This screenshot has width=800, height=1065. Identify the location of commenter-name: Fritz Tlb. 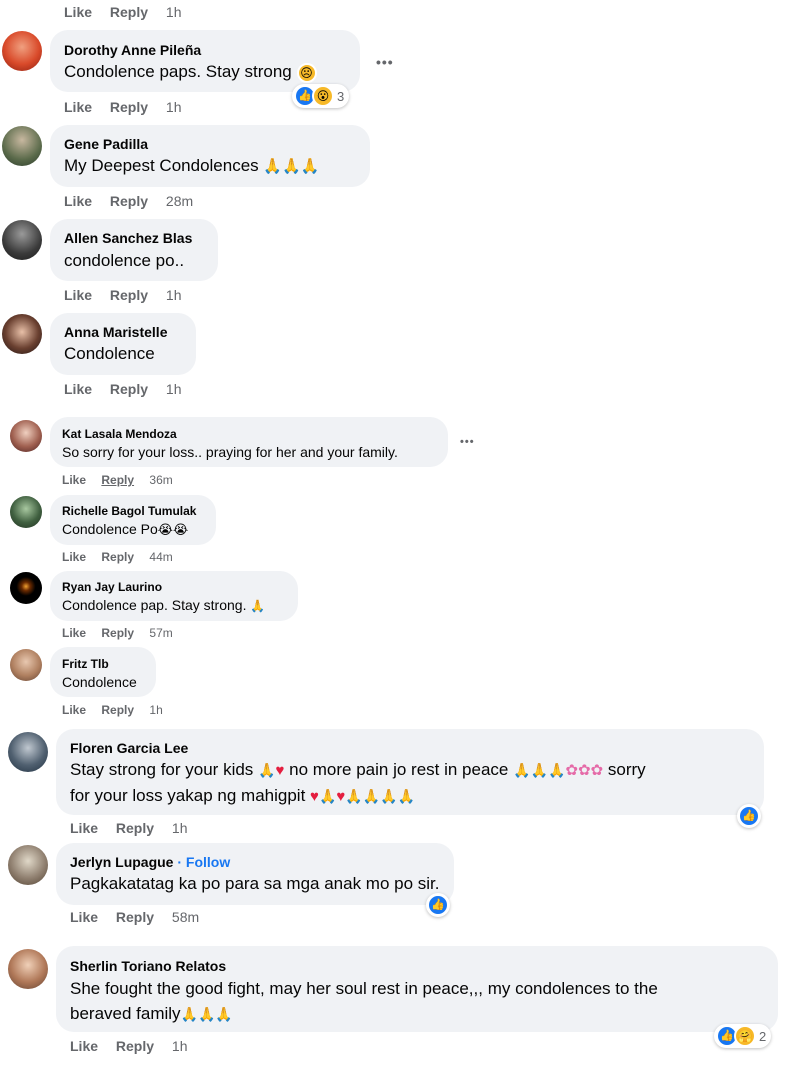
(85, 664).